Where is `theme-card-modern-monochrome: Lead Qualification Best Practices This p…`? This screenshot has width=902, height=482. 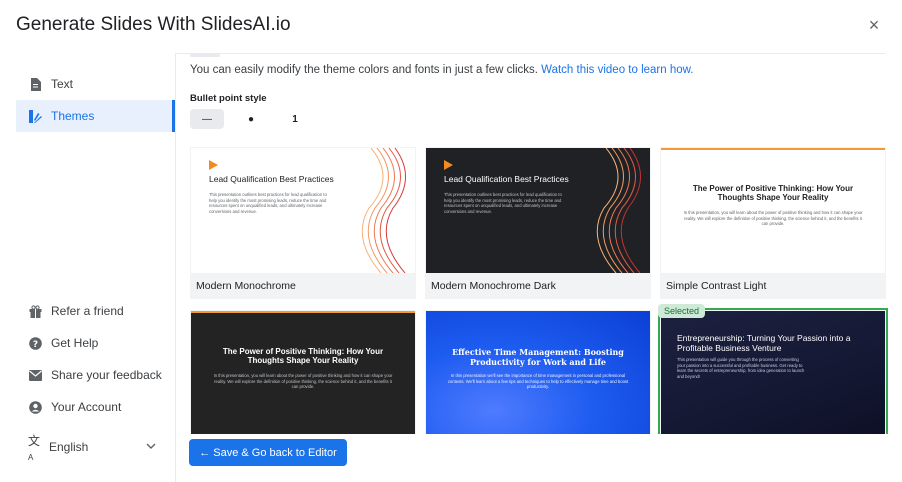
theme-card-modern-monochrome: Lead Qualification Best Practices This p… is located at coordinates (303, 223).